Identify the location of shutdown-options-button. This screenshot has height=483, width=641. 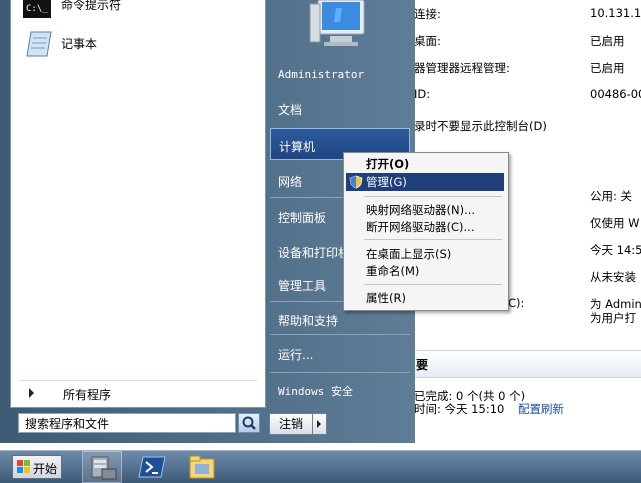
(320, 424).